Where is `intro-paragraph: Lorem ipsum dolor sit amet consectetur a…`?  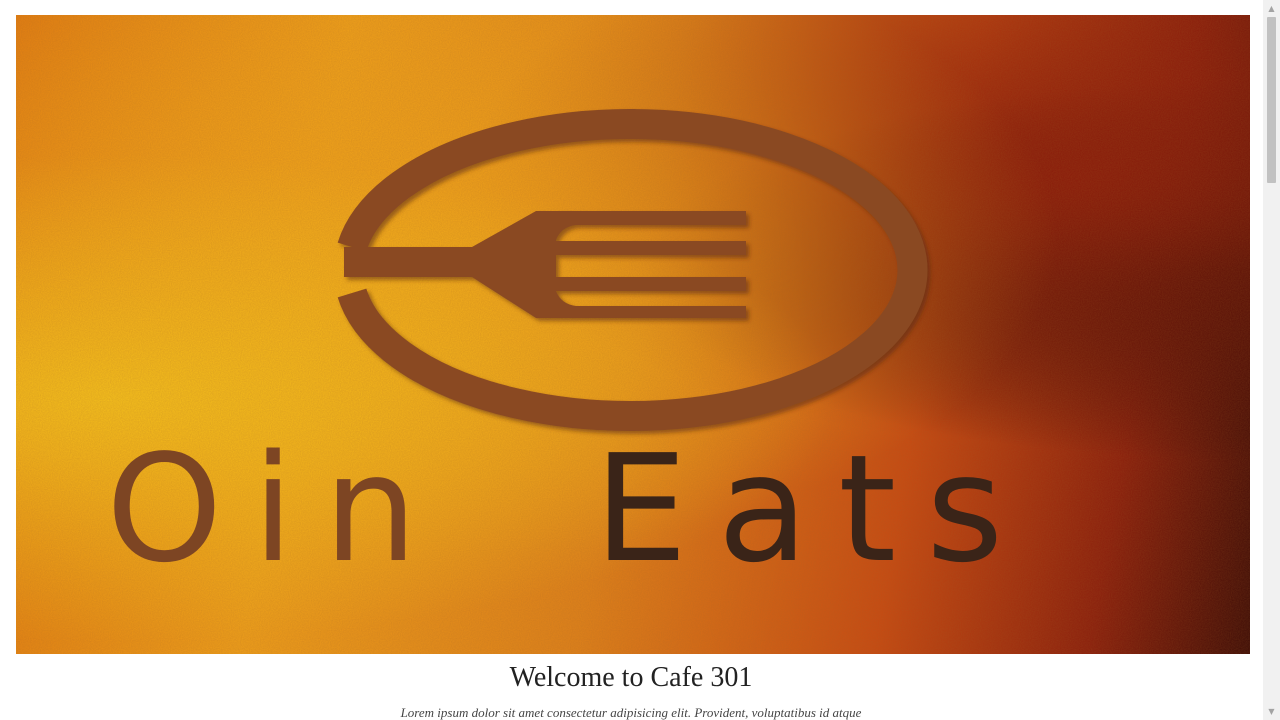 intro-paragraph: Lorem ipsum dolor sit amet consectetur a… is located at coordinates (631, 712).